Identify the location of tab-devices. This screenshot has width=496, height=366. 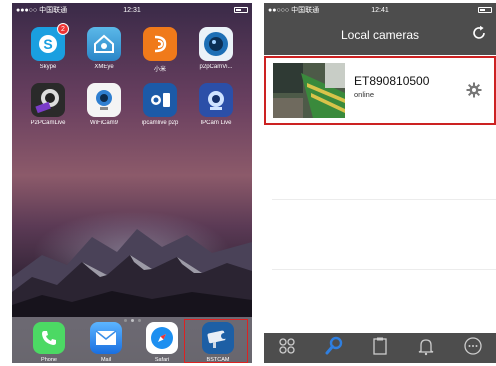
(287, 346).